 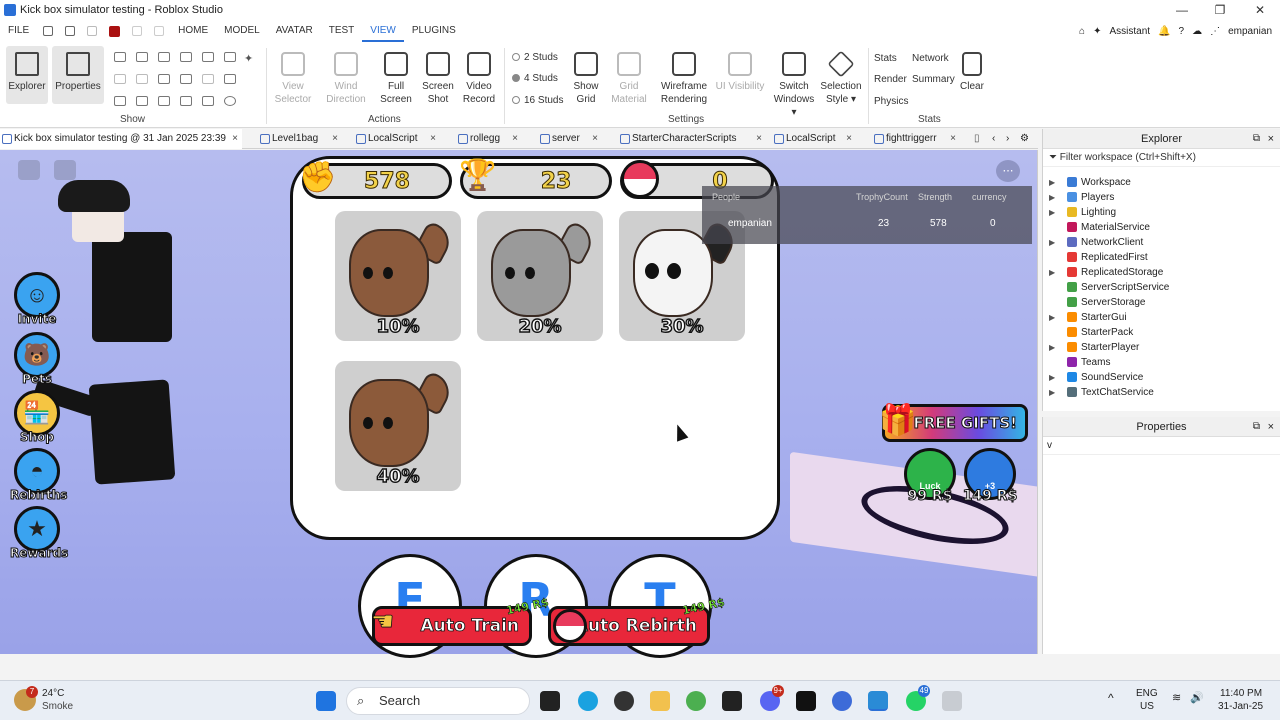 What do you see at coordinates (993, 139) in the screenshot?
I see `scroll-left-icon: ‹` at bounding box center [993, 139].